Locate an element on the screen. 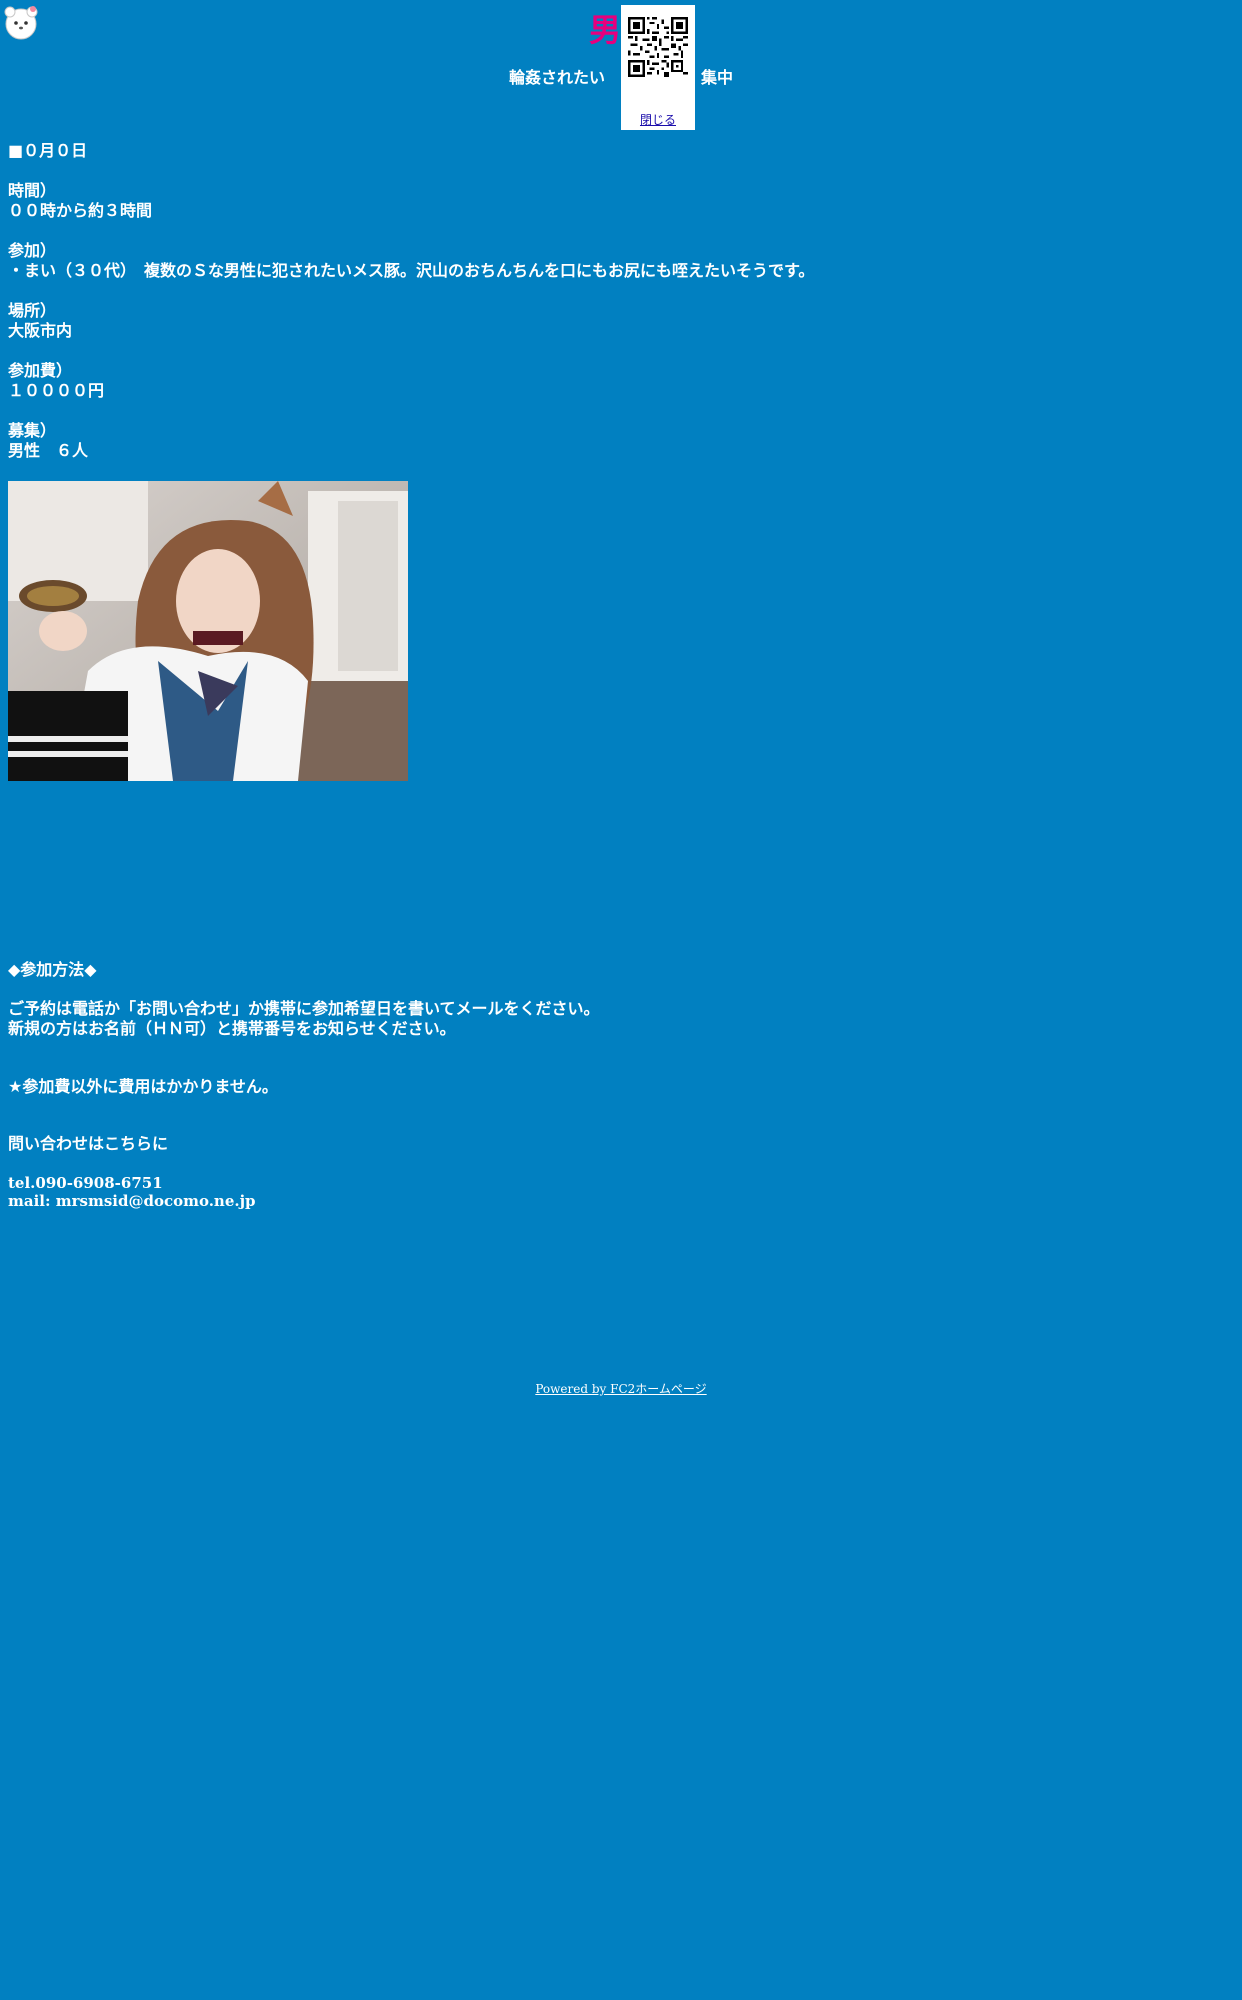  qr-code-icon is located at coordinates (658, 47).